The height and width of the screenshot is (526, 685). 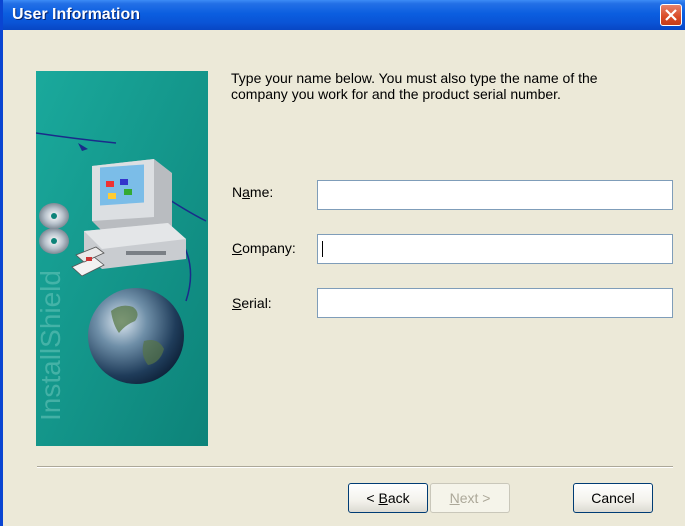 What do you see at coordinates (76, 14) in the screenshot?
I see `window-title: User Information` at bounding box center [76, 14].